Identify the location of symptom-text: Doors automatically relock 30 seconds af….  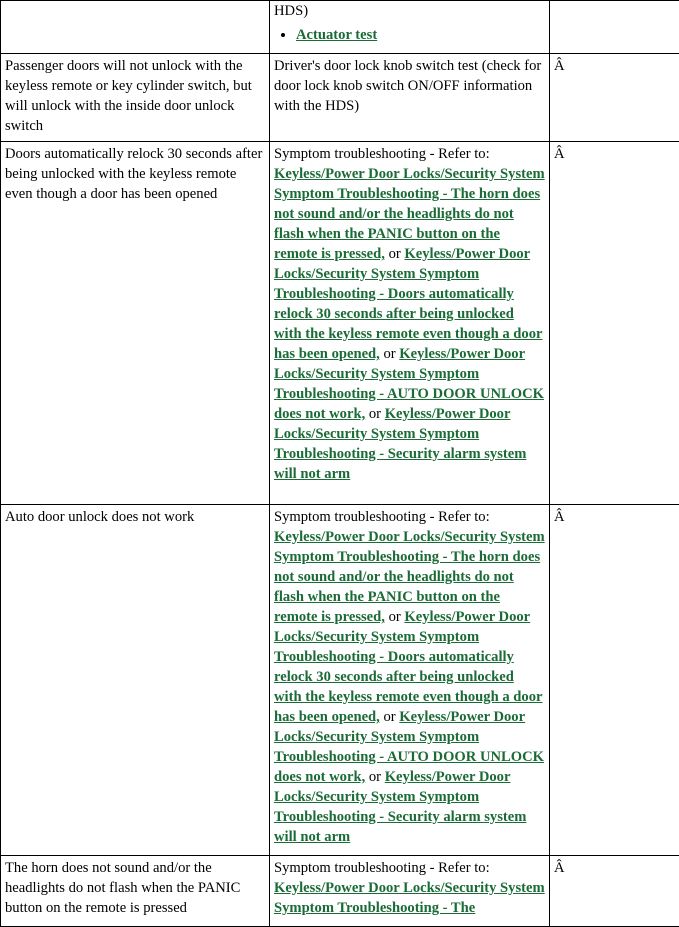
(133, 174).